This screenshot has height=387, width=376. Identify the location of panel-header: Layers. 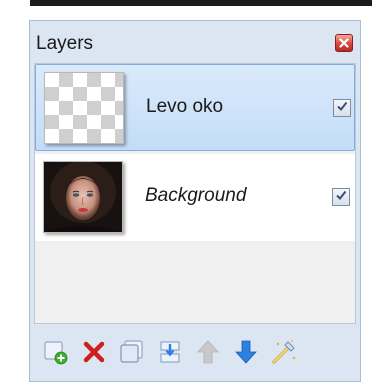
(195, 41).